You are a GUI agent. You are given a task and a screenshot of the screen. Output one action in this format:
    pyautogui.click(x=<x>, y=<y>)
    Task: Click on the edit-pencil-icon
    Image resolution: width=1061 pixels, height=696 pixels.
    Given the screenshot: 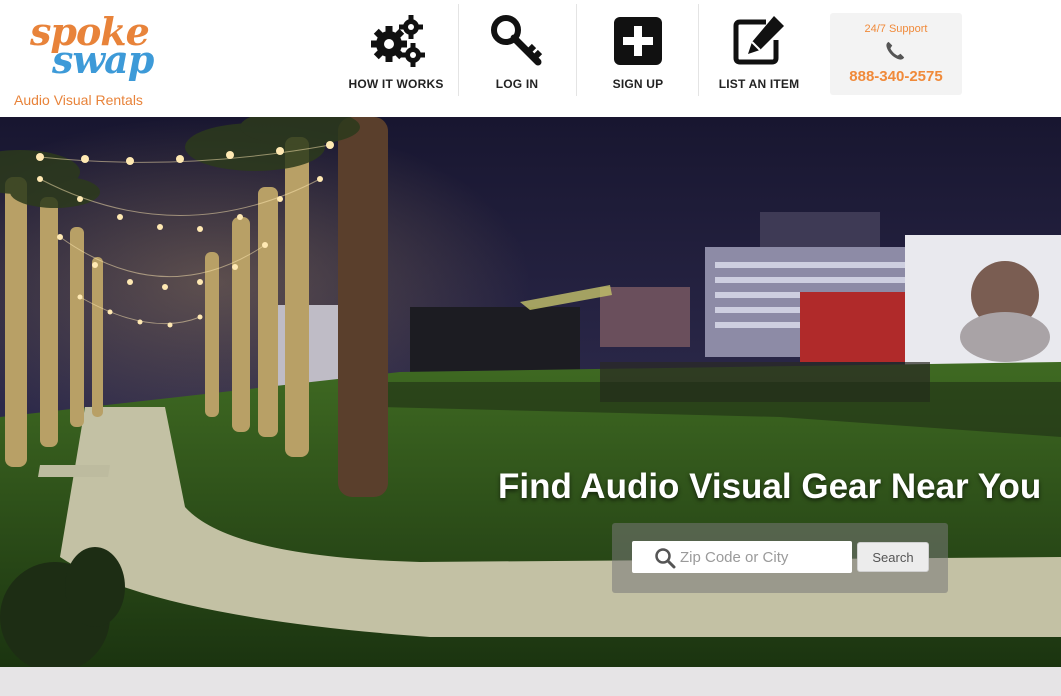 What is the action you would take?
    pyautogui.click(x=758, y=40)
    